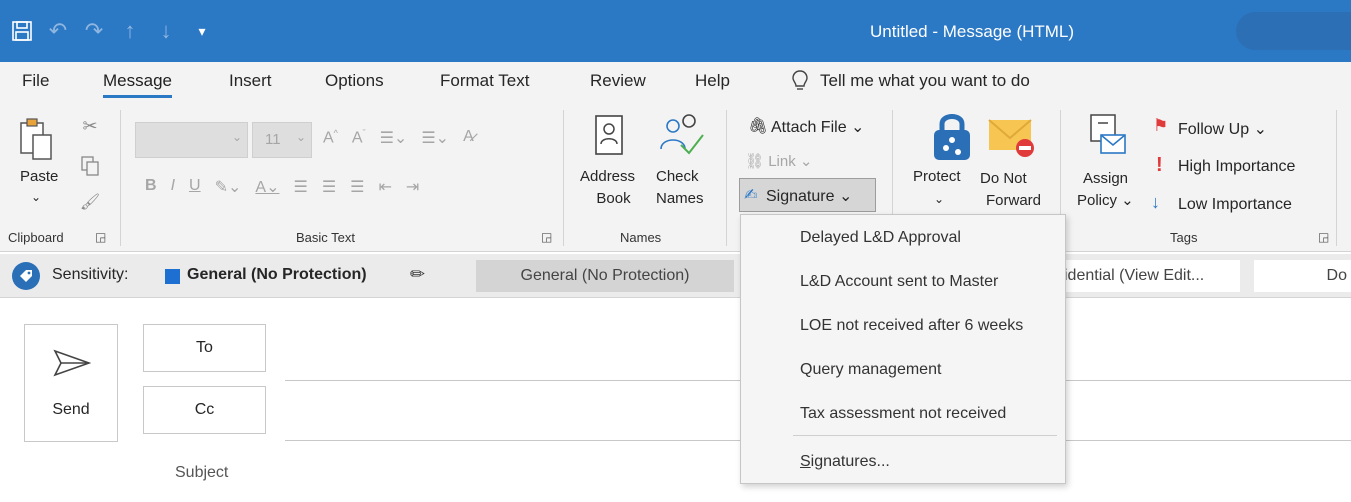 The height and width of the screenshot is (502, 1351). Describe the element at coordinates (330, 138) in the screenshot. I see `grow-font-icon: A^` at that location.